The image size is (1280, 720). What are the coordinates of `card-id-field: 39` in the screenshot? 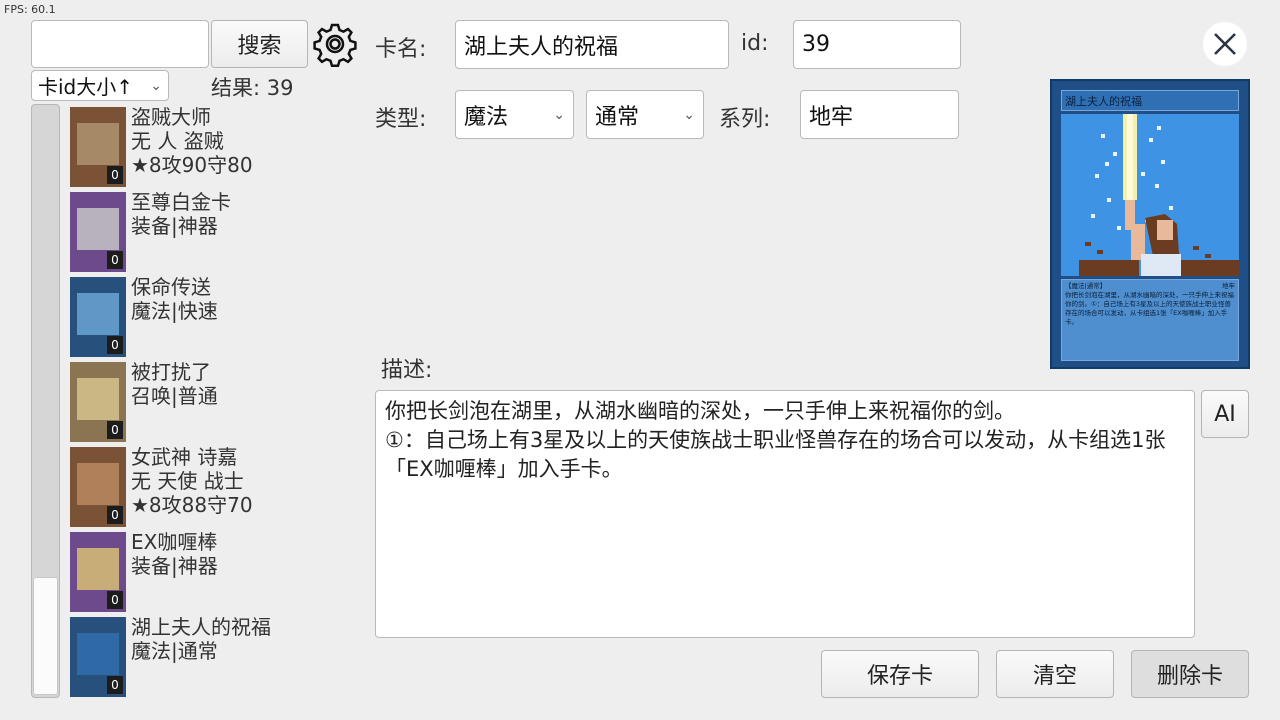 It's located at (877, 44).